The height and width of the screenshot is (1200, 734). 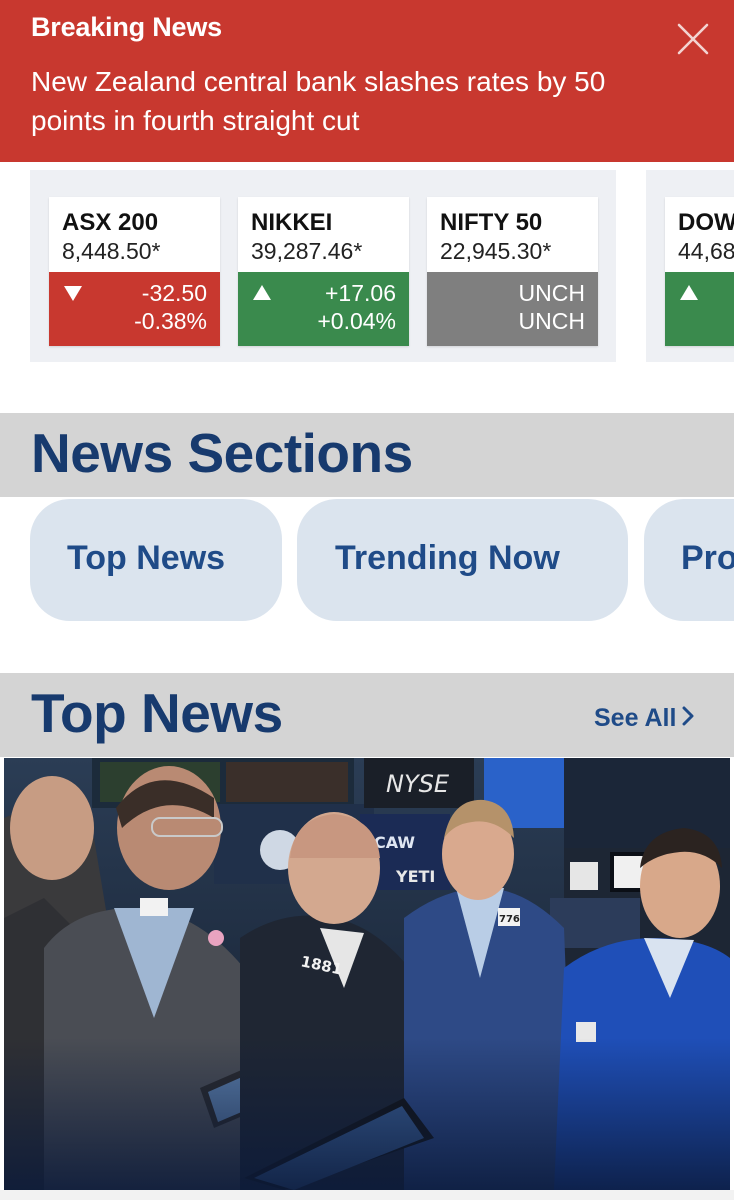 What do you see at coordinates (551, 321) in the screenshot?
I see `quote-change-percent: UNCH` at bounding box center [551, 321].